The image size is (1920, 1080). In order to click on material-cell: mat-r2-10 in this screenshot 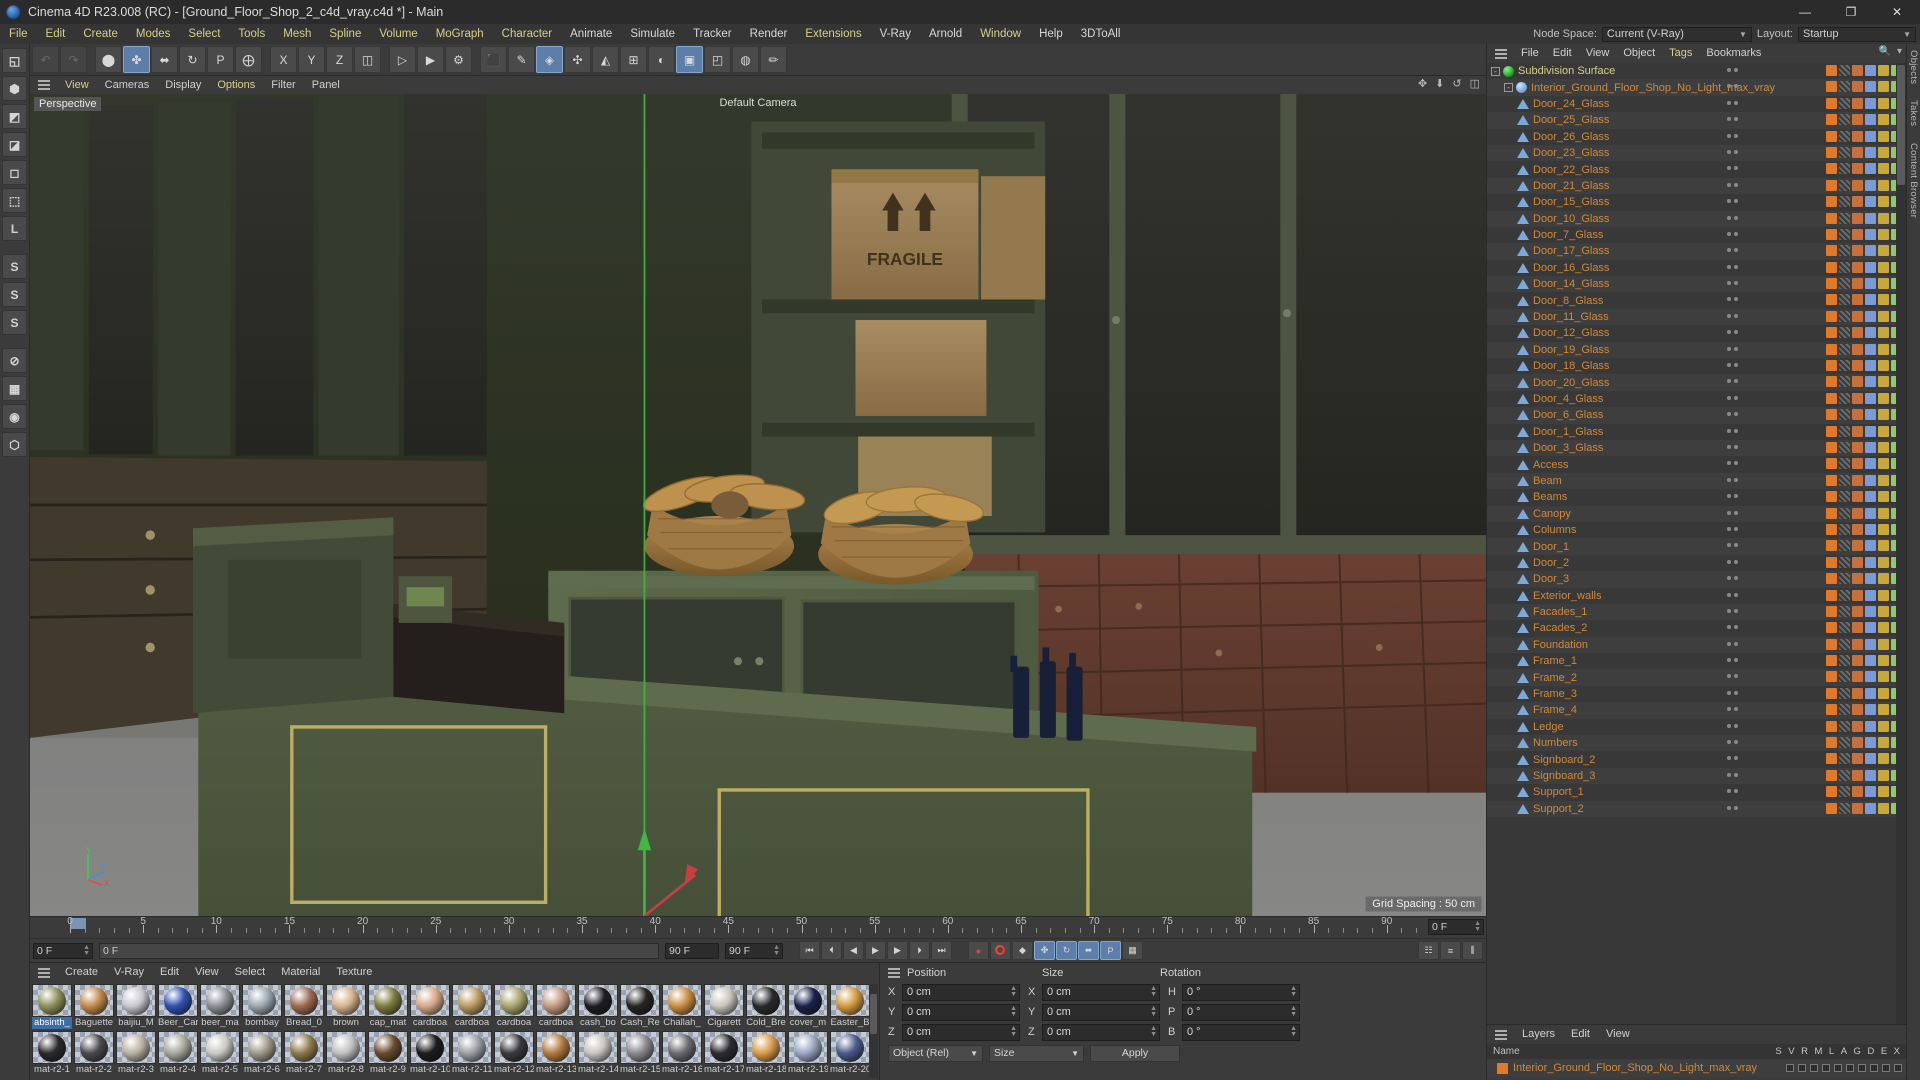, I will do `click(430, 1054)`.